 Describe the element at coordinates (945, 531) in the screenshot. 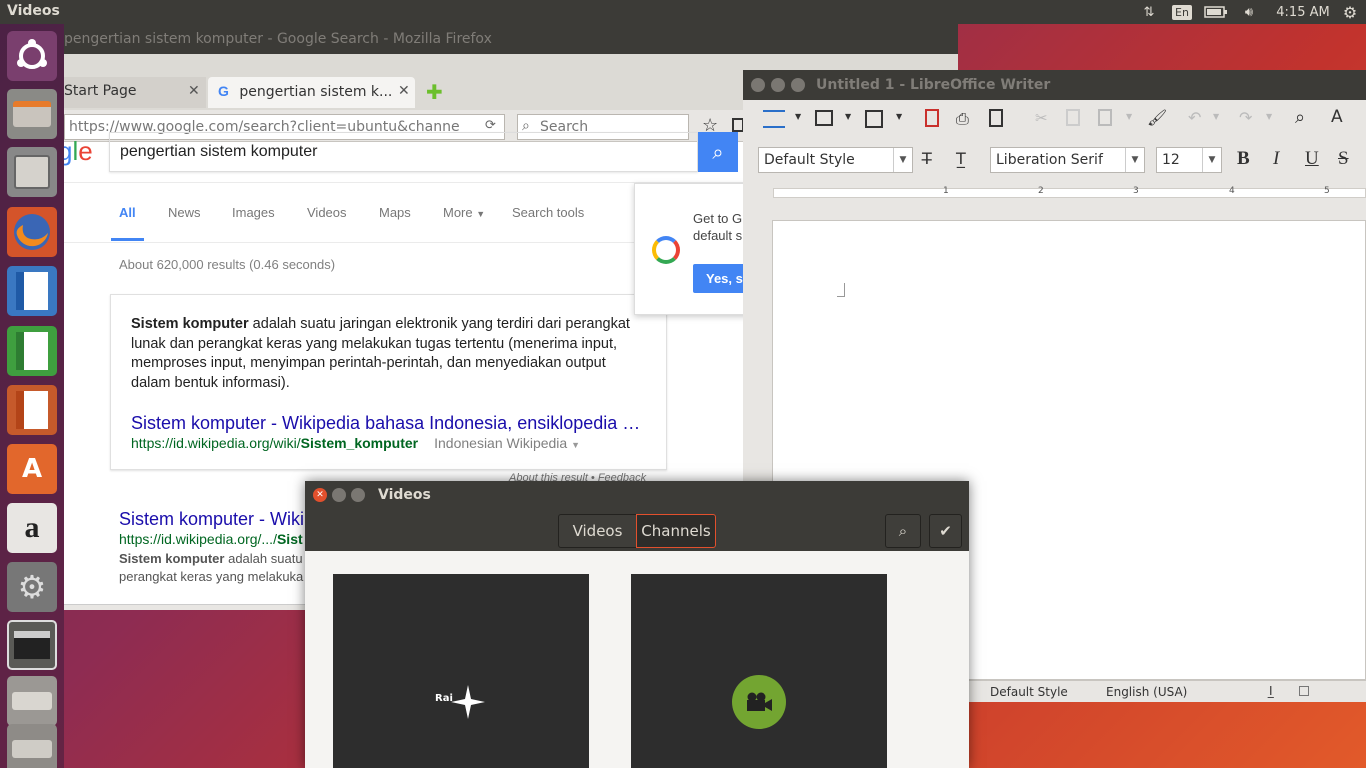

I see `select-button: ✔` at that location.